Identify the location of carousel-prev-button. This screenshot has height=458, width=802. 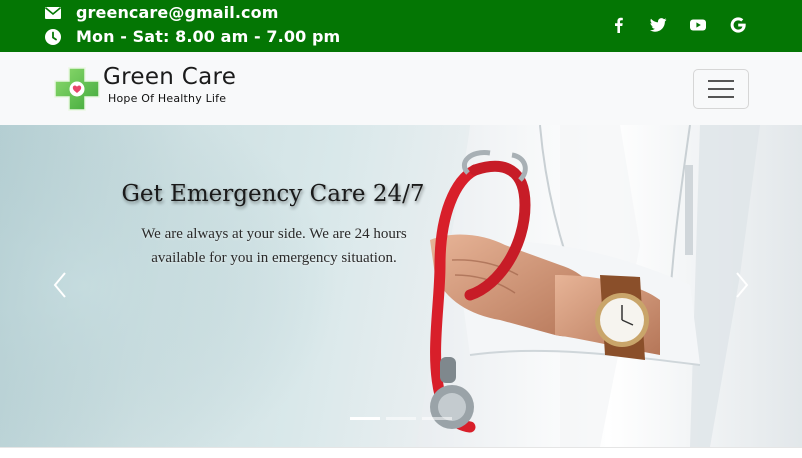
(60, 285).